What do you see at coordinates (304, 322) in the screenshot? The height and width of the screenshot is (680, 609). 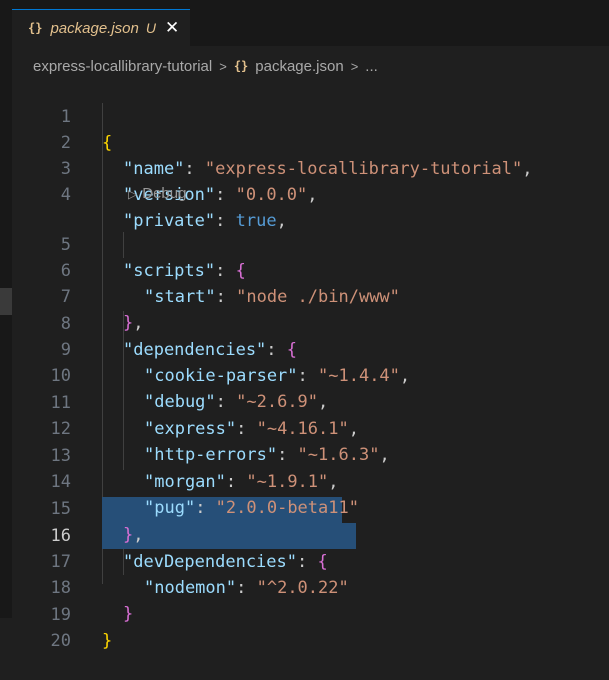 I see `code-line: 8 "dependencies": {` at bounding box center [304, 322].